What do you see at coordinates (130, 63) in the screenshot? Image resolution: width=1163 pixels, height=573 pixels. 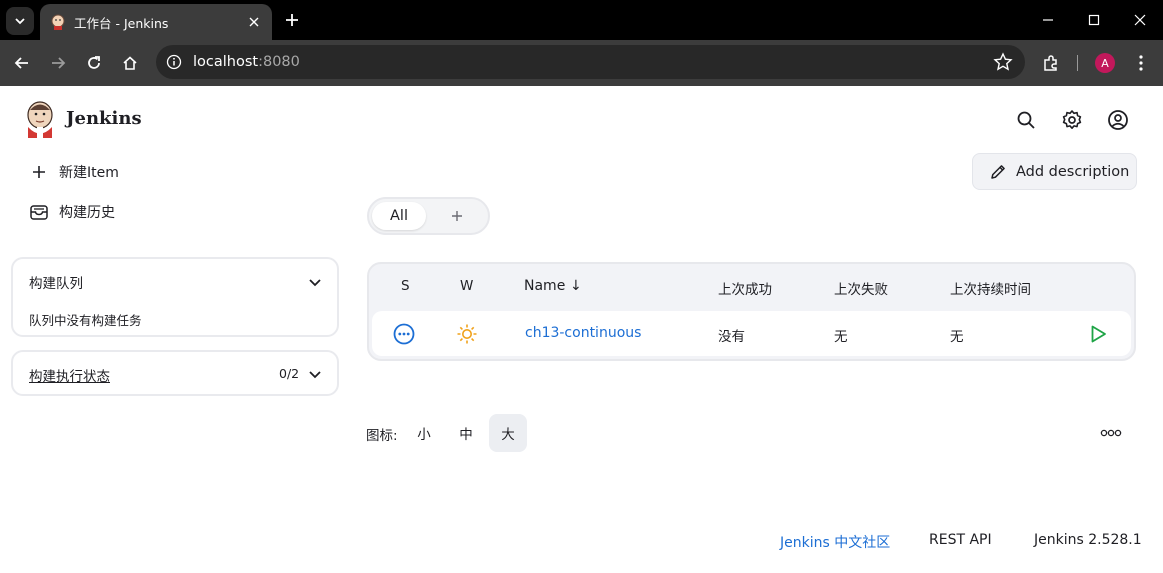 I see `home-icon` at bounding box center [130, 63].